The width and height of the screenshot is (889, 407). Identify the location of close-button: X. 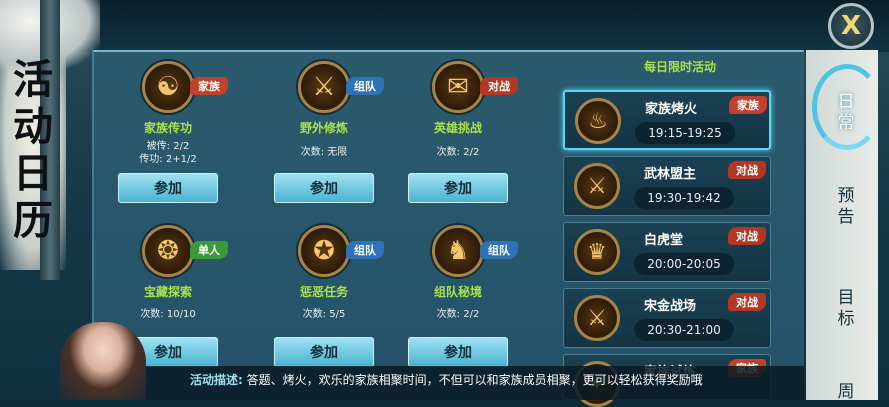
(851, 26).